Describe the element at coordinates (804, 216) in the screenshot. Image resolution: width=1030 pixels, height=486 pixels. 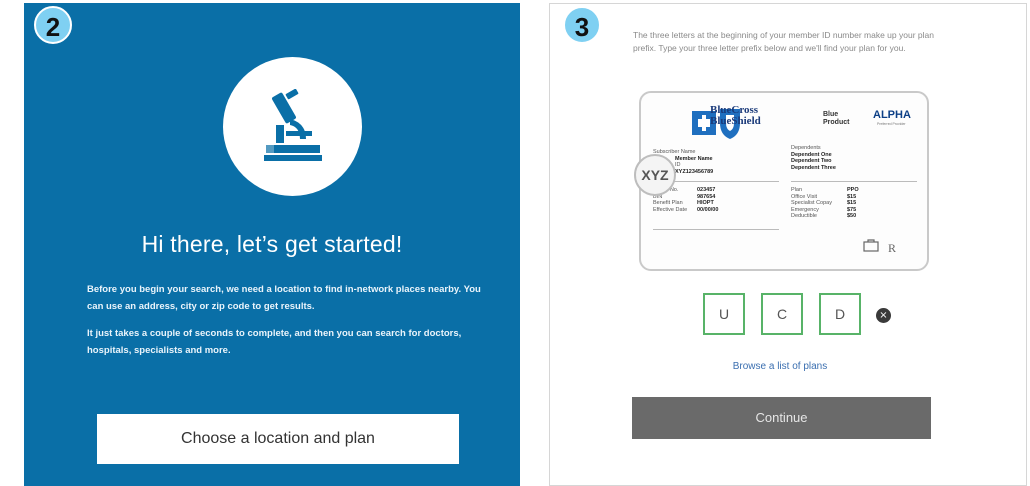
I see `card-field-label: Deductible` at that location.